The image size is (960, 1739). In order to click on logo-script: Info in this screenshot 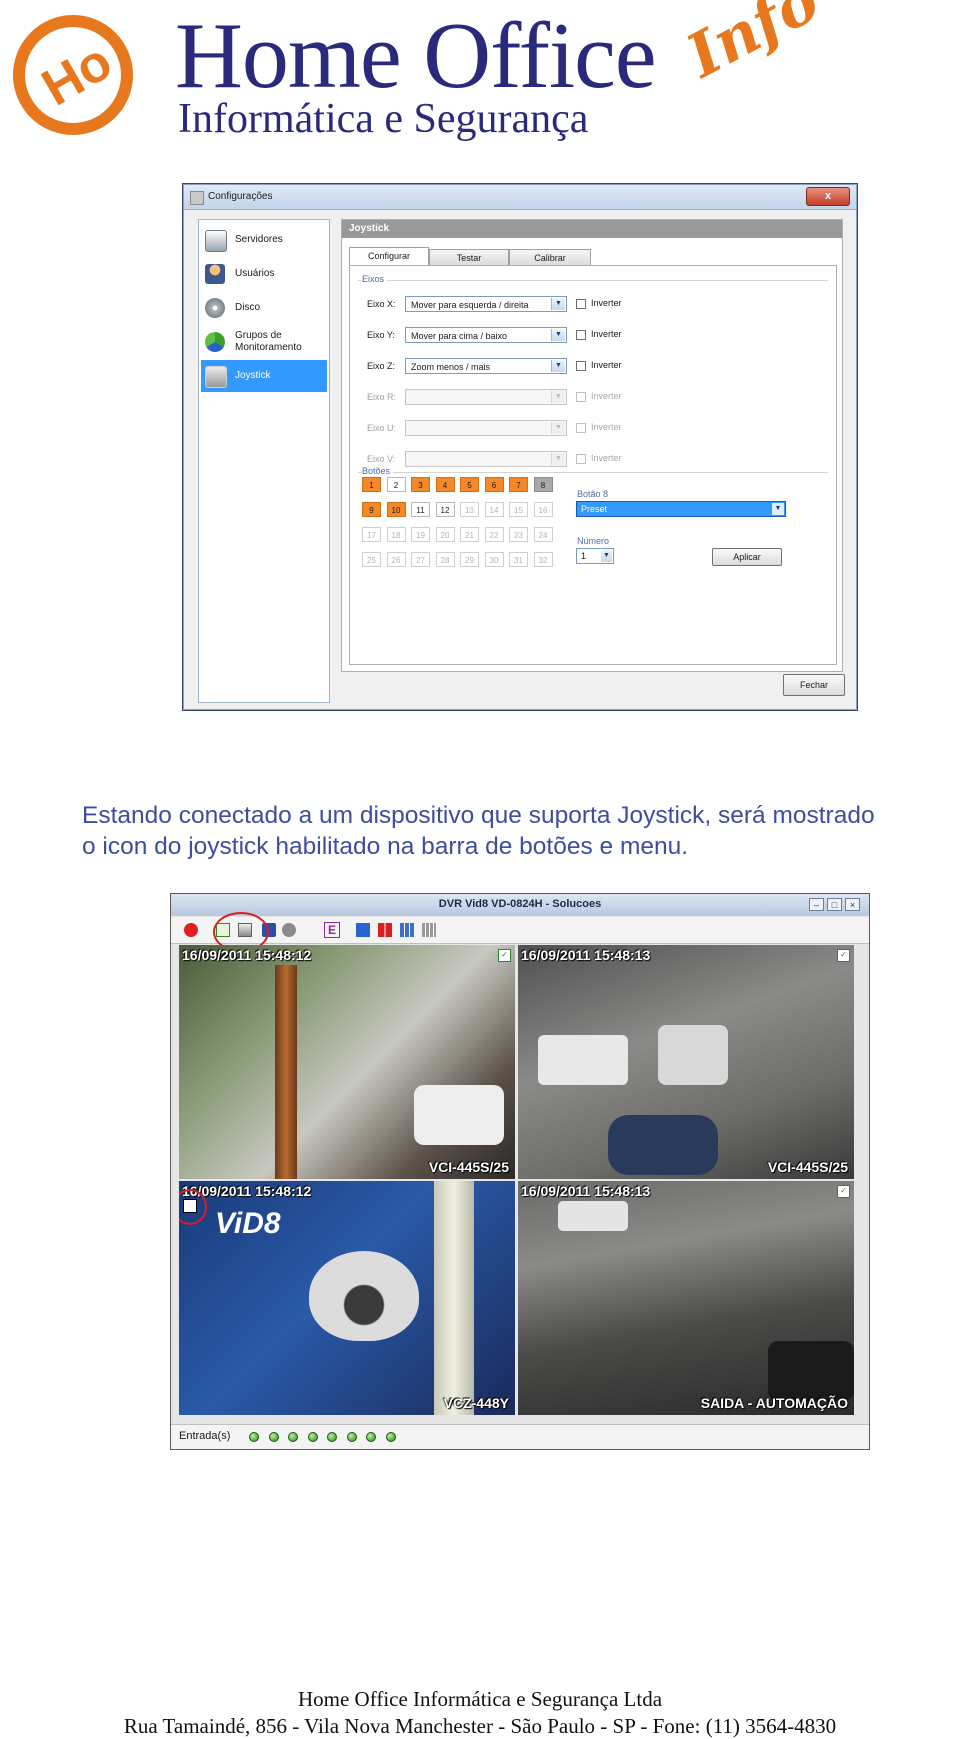, I will do `click(753, 46)`.